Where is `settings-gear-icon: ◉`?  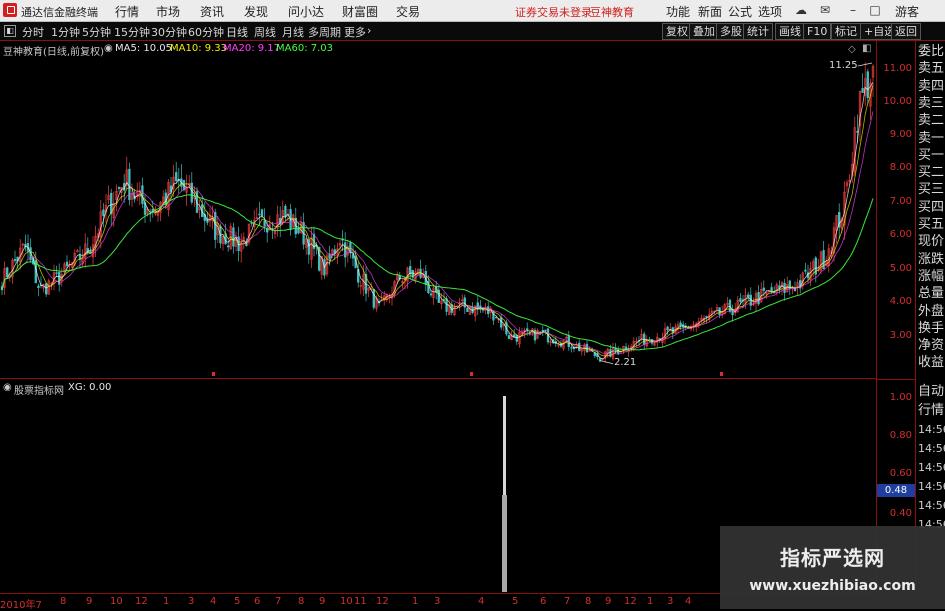
settings-gear-icon: ◉ is located at coordinates (108, 48).